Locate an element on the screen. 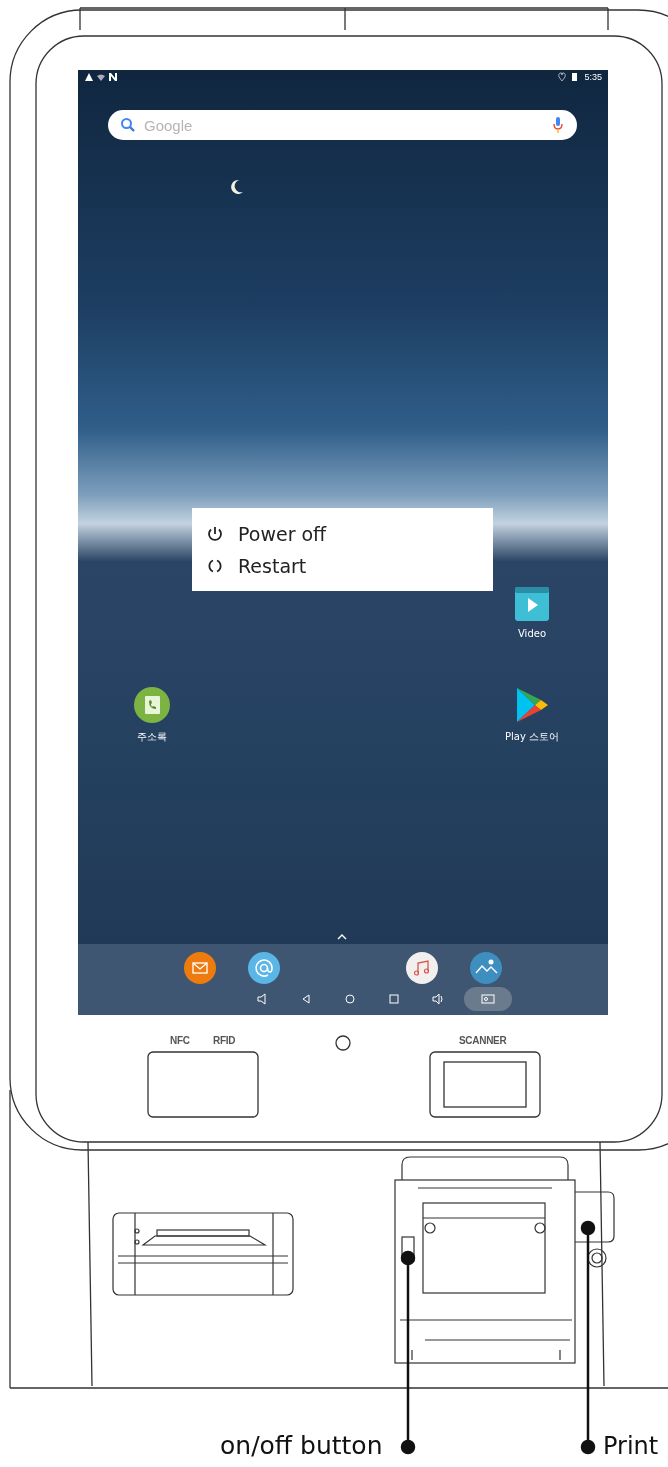  search-icon is located at coordinates (128, 125).